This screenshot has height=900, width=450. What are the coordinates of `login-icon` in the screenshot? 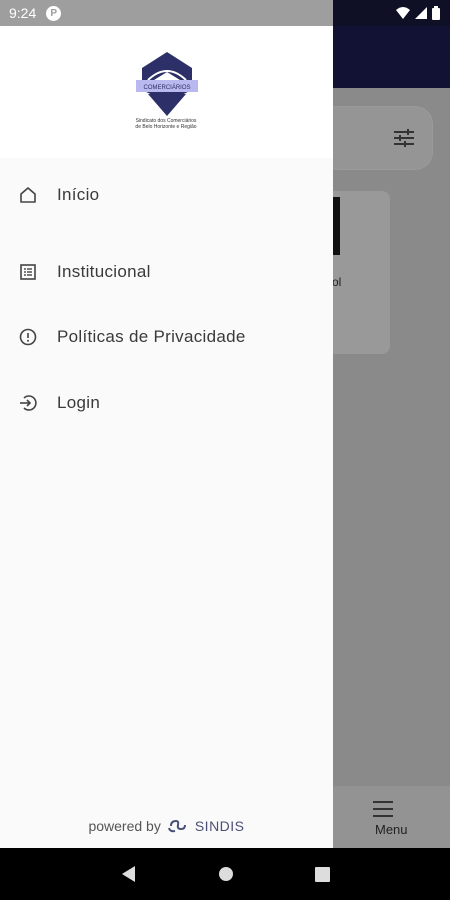 It's located at (28, 403).